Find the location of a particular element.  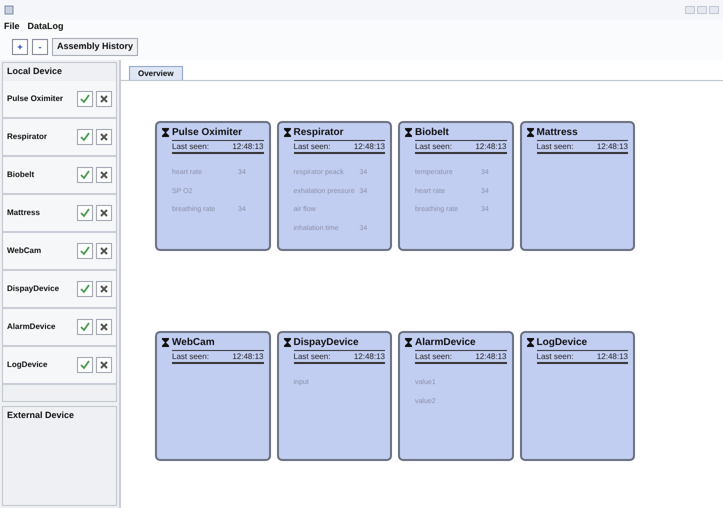

app-icon is located at coordinates (9, 10).